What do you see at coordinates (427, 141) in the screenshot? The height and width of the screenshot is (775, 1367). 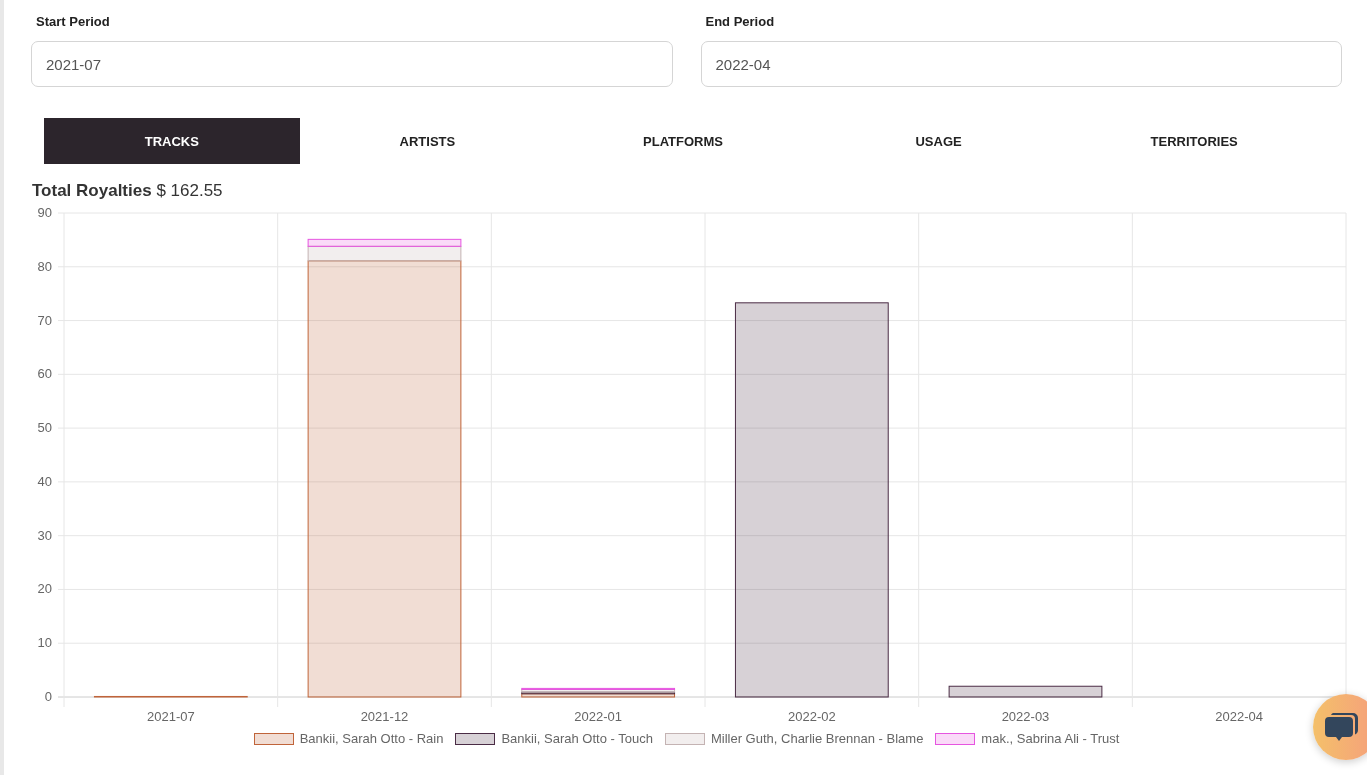 I see `tab: ARTISTS` at bounding box center [427, 141].